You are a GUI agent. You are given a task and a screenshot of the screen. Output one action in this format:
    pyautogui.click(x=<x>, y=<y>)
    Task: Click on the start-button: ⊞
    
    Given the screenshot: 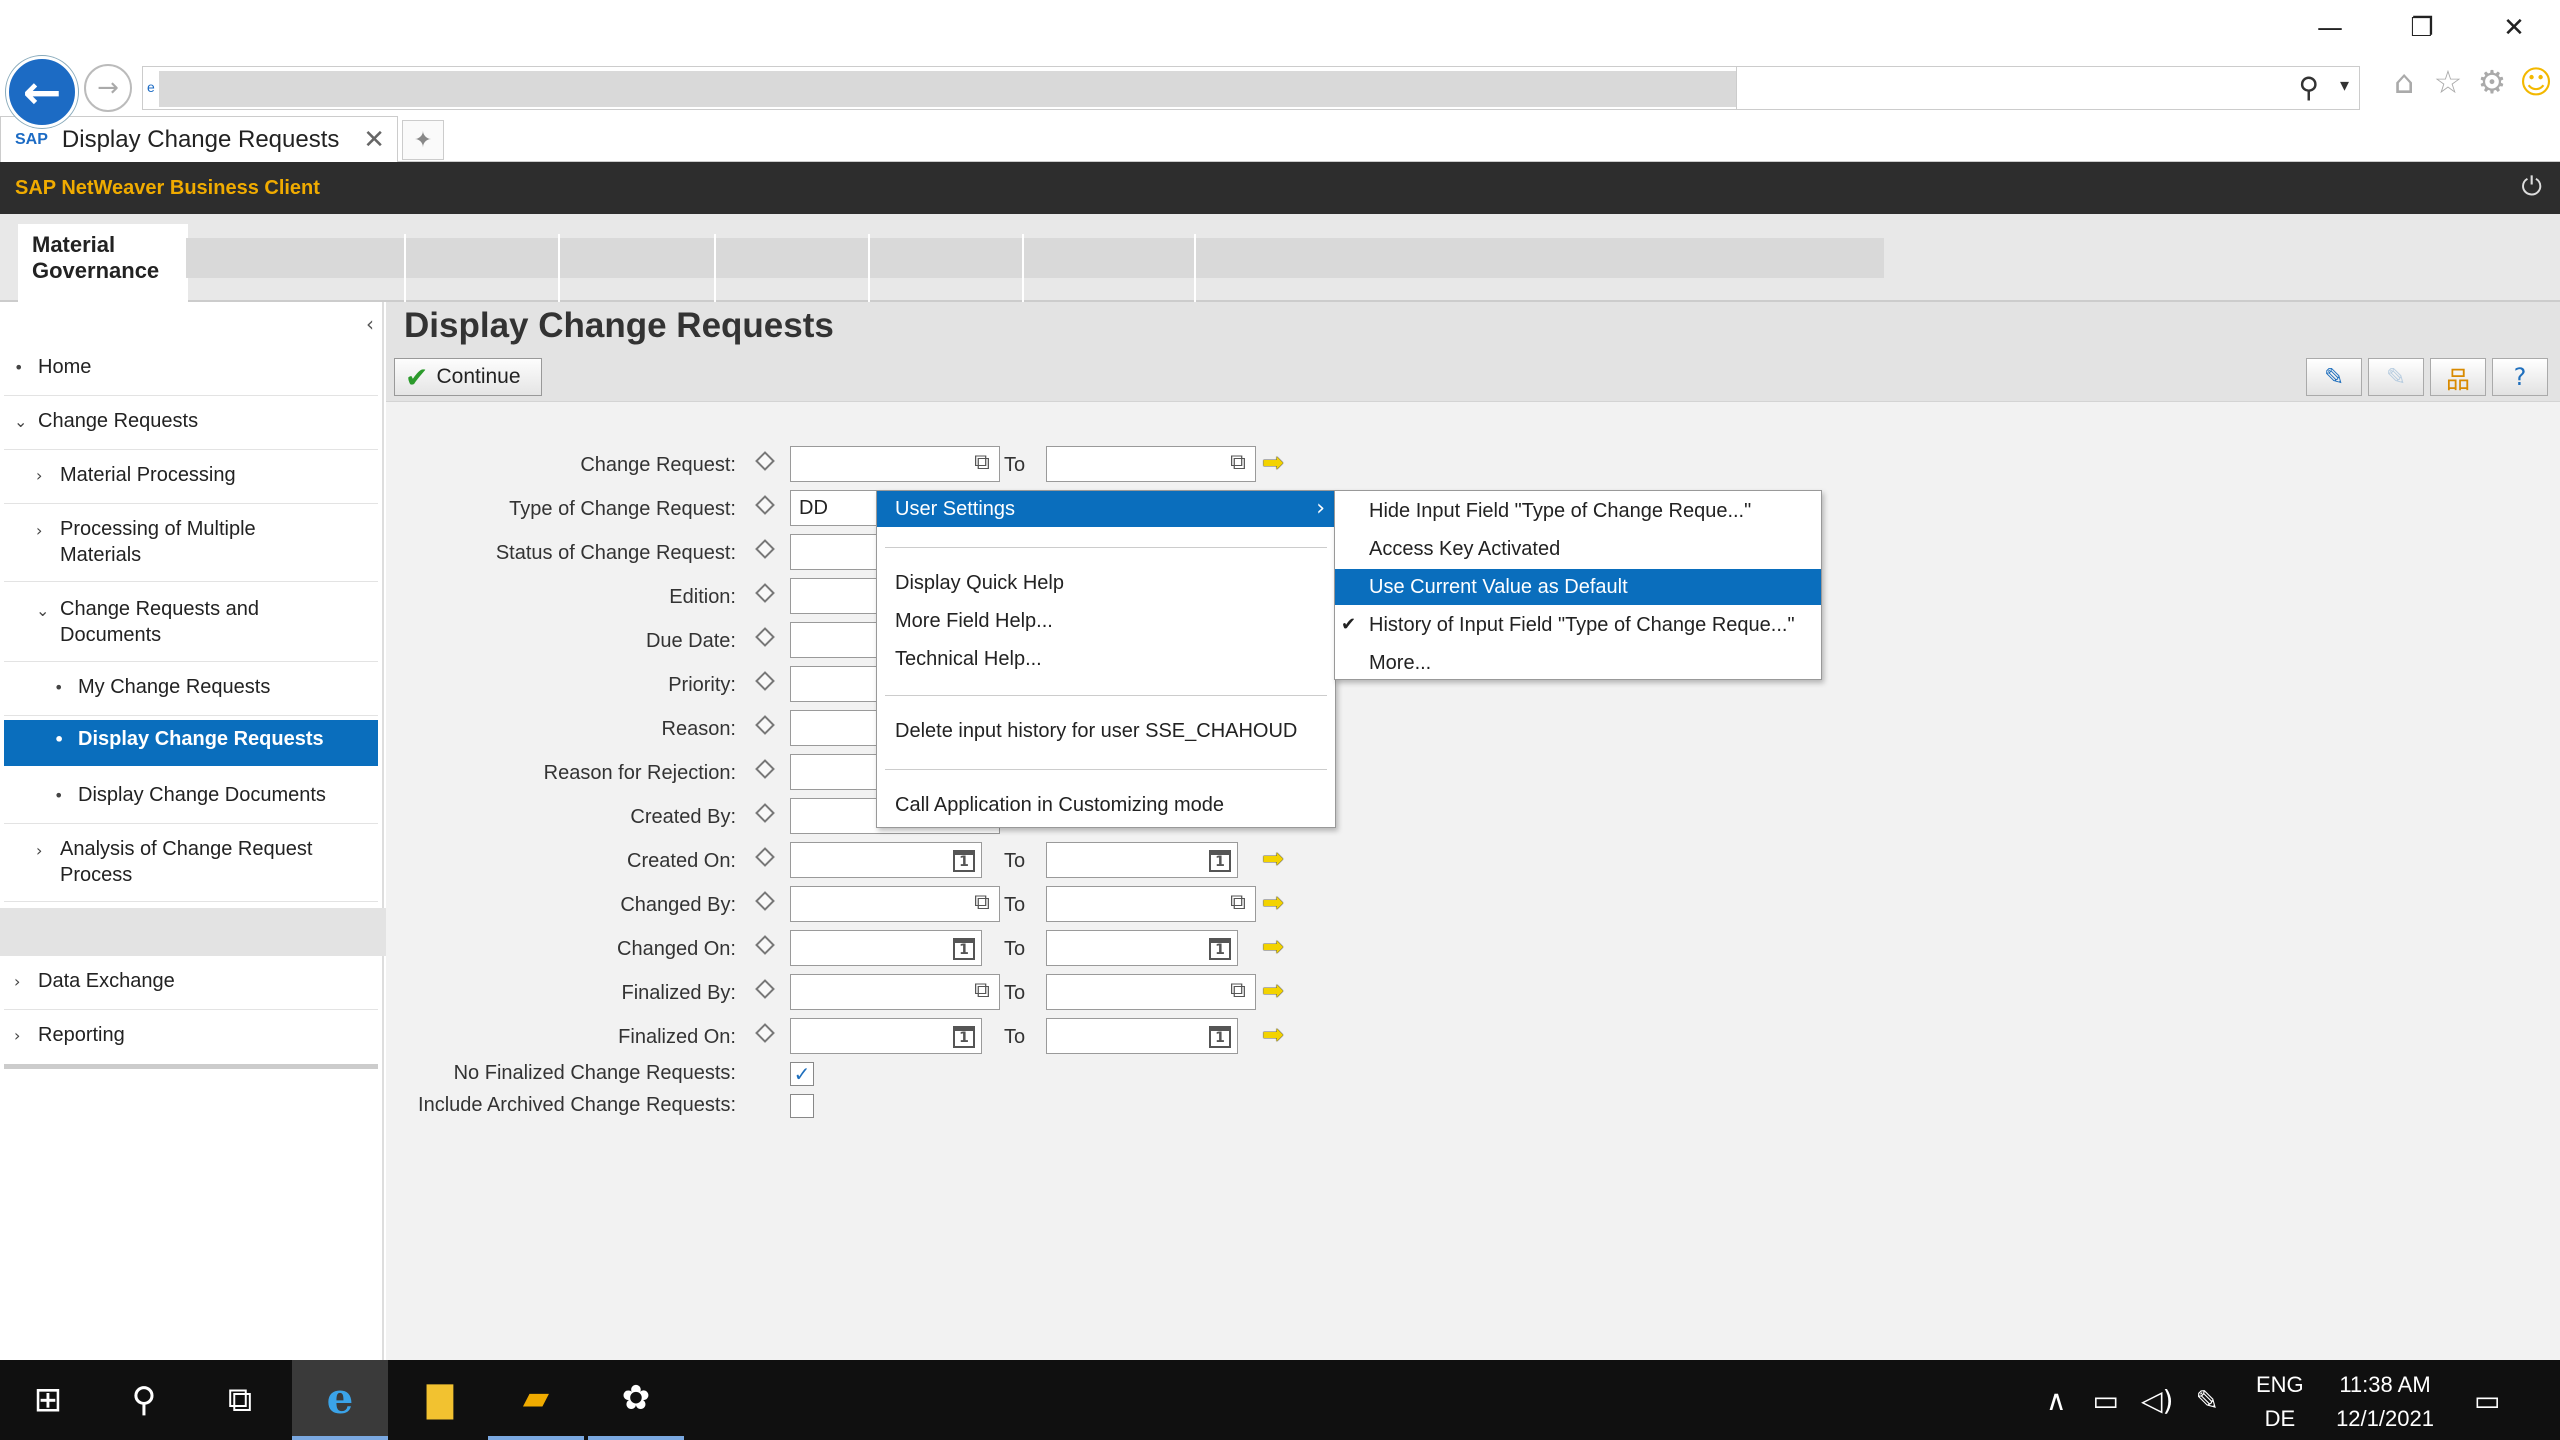 What is the action you would take?
    pyautogui.click(x=48, y=1400)
    